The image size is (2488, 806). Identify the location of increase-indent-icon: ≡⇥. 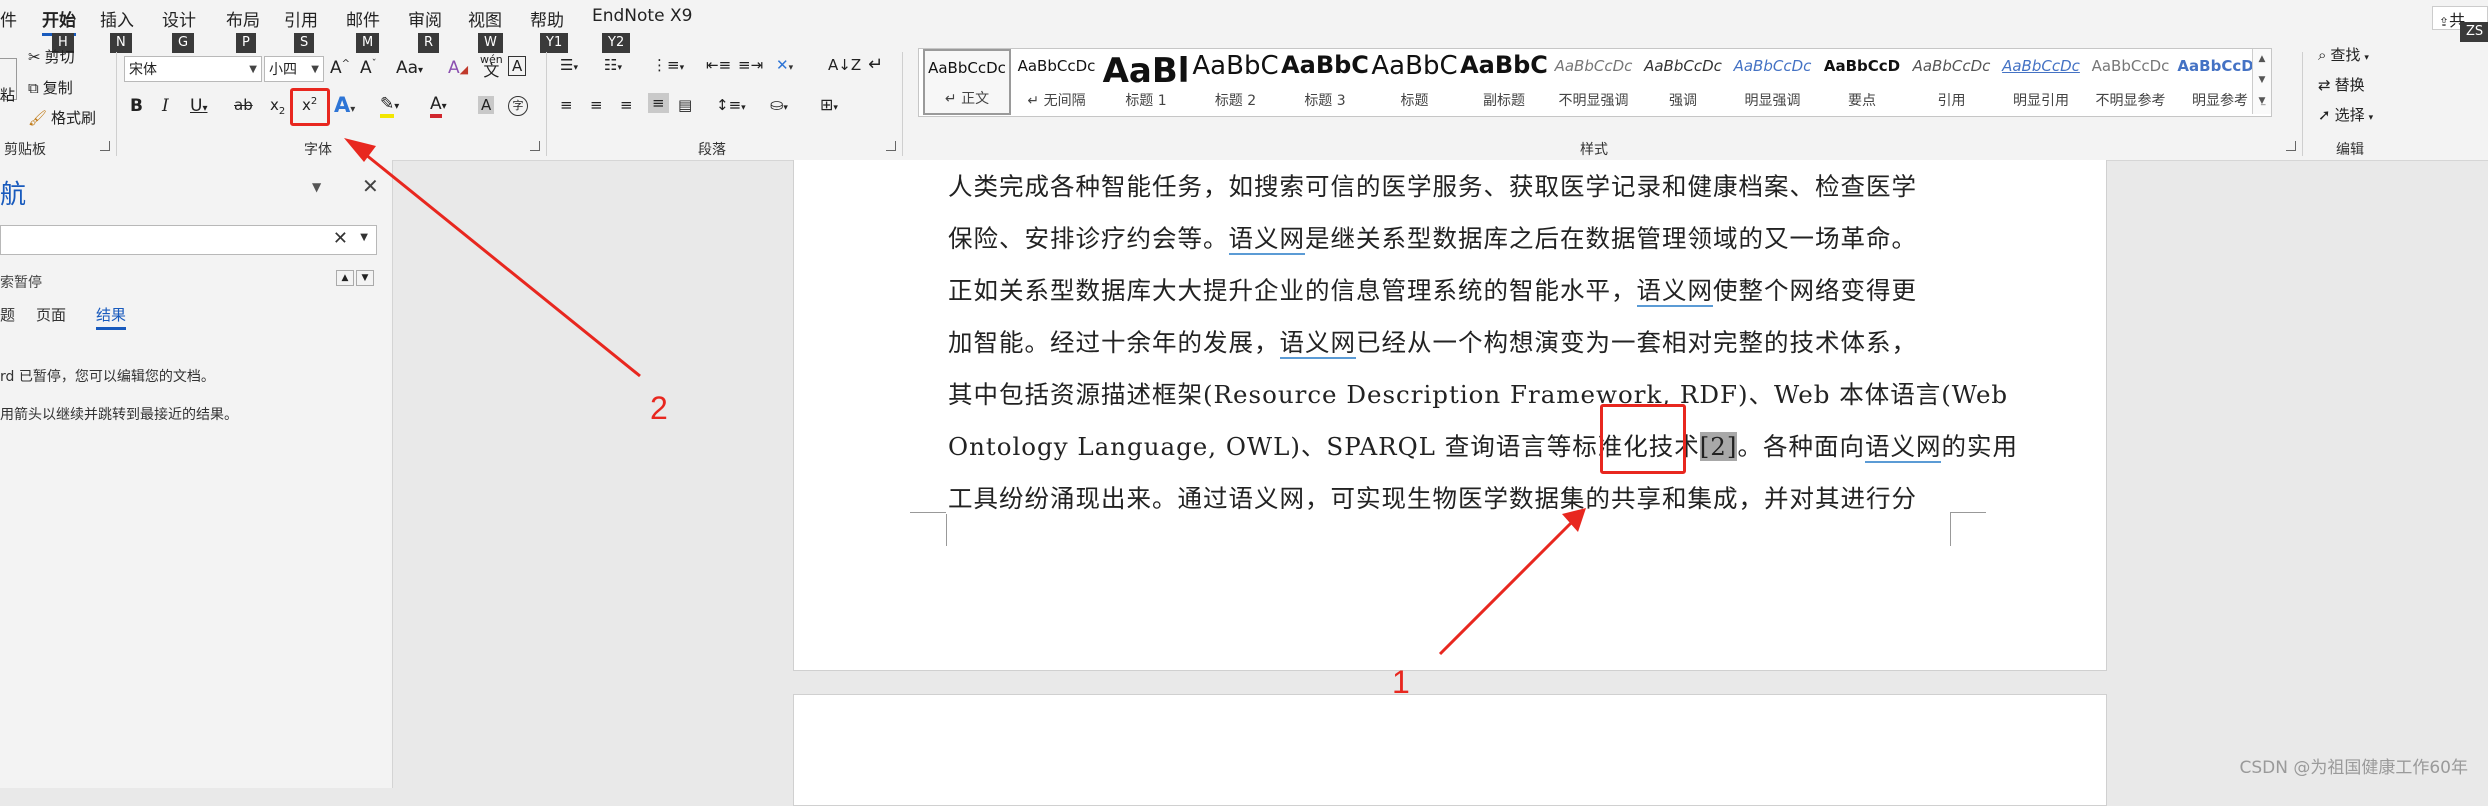
(750, 65).